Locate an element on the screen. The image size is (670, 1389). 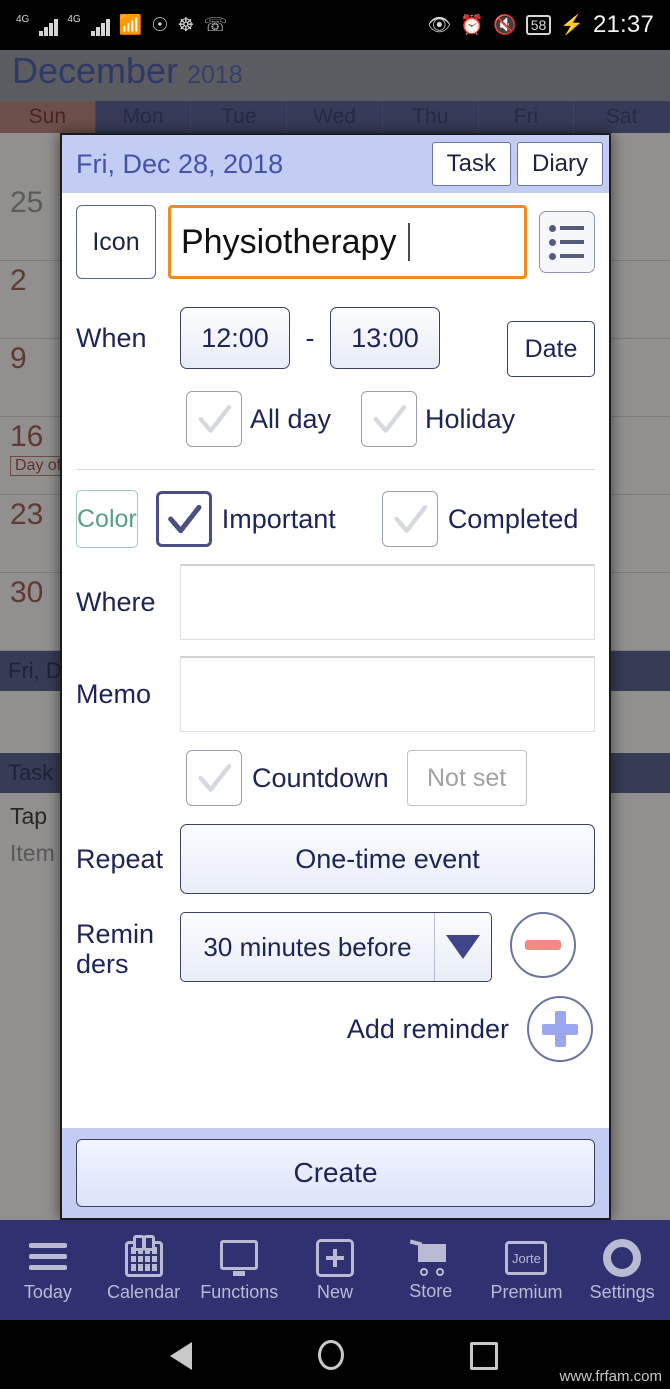
title-row: Icon Physiotherapy is located at coordinates (335, 242).